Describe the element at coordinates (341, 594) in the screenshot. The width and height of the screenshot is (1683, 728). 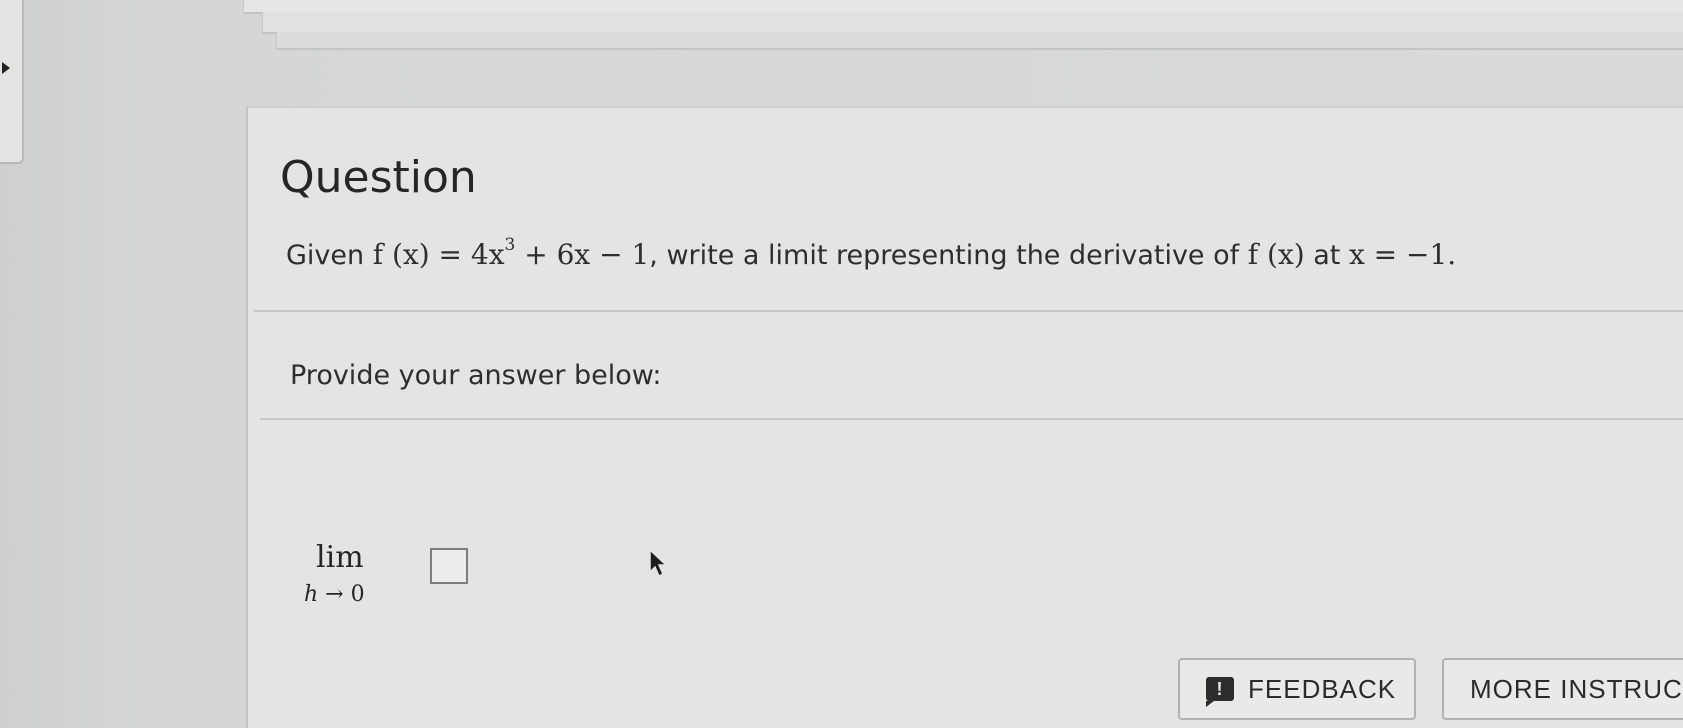
I see `lim-arrow: → 0` at that location.